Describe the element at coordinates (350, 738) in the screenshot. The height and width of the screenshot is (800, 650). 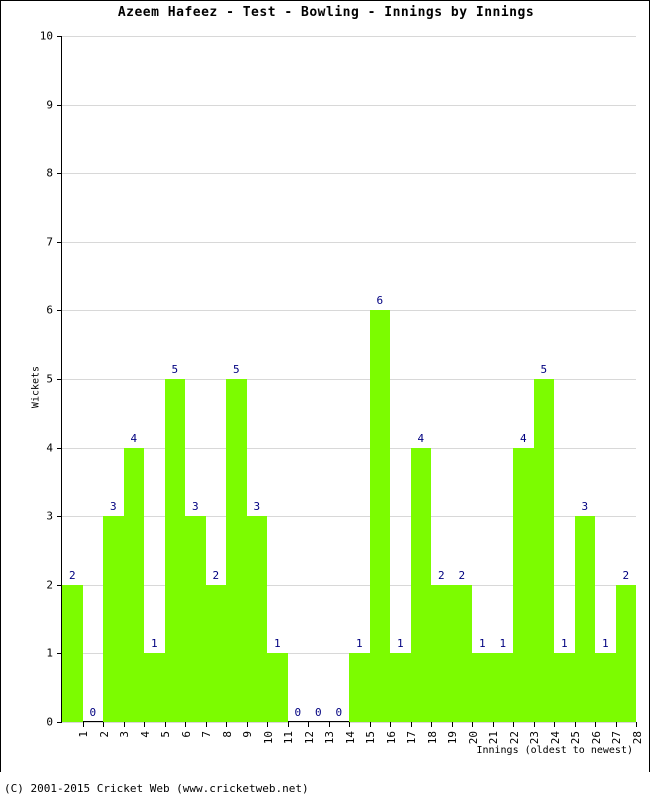
I see `x-axis-tick-label: 14` at that location.